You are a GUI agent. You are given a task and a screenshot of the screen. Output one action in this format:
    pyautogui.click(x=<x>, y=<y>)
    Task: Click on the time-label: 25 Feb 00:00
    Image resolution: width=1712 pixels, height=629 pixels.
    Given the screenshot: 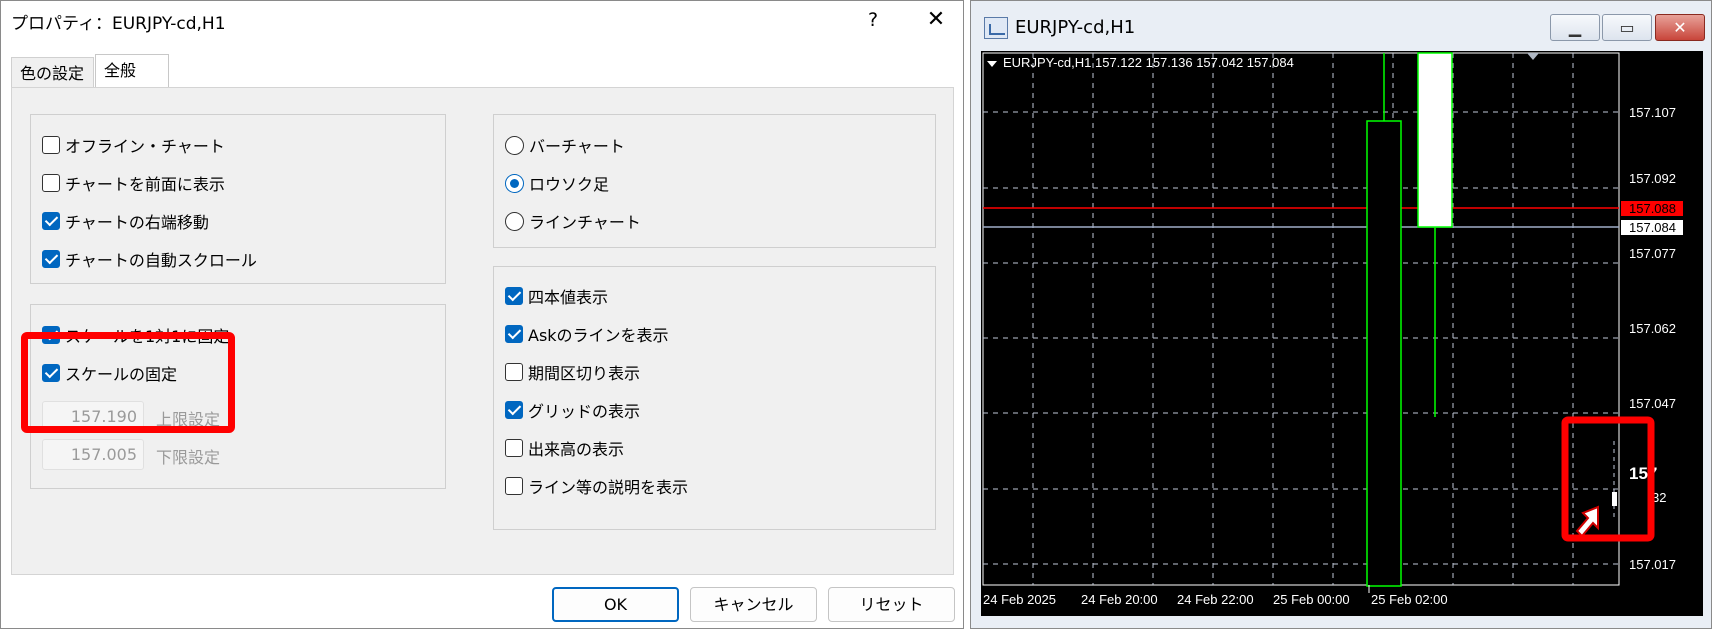 What is the action you would take?
    pyautogui.click(x=1311, y=599)
    